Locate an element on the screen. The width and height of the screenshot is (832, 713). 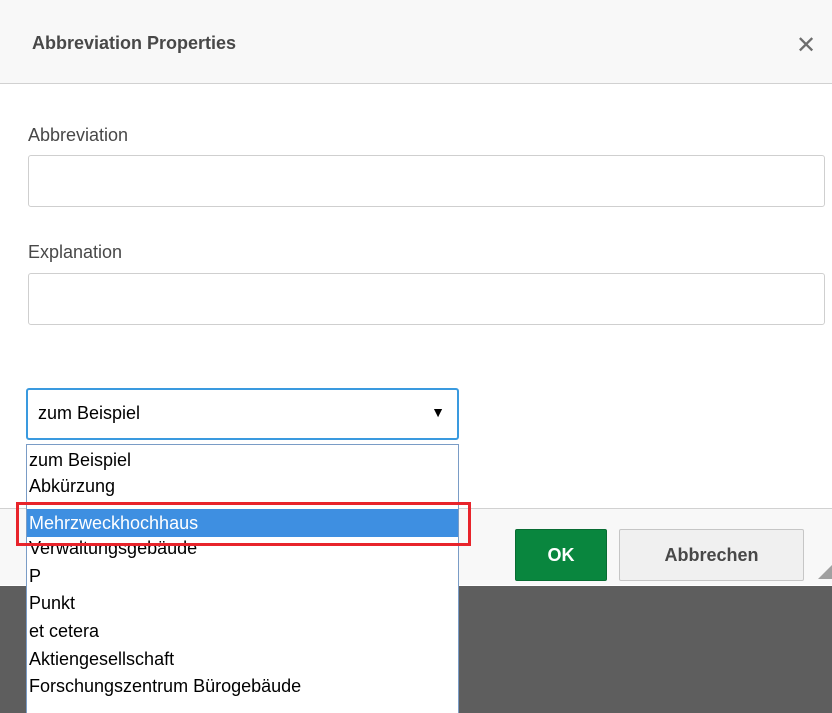
cancel-button: Abbrechen is located at coordinates (711, 555).